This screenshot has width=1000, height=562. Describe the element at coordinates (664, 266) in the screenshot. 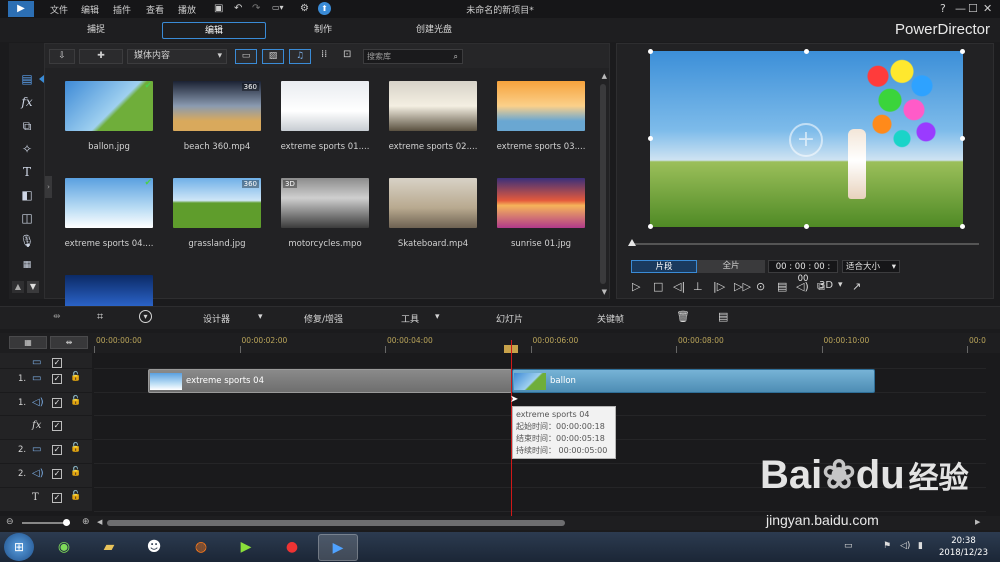

I see `clip-mode-button: 片段` at that location.